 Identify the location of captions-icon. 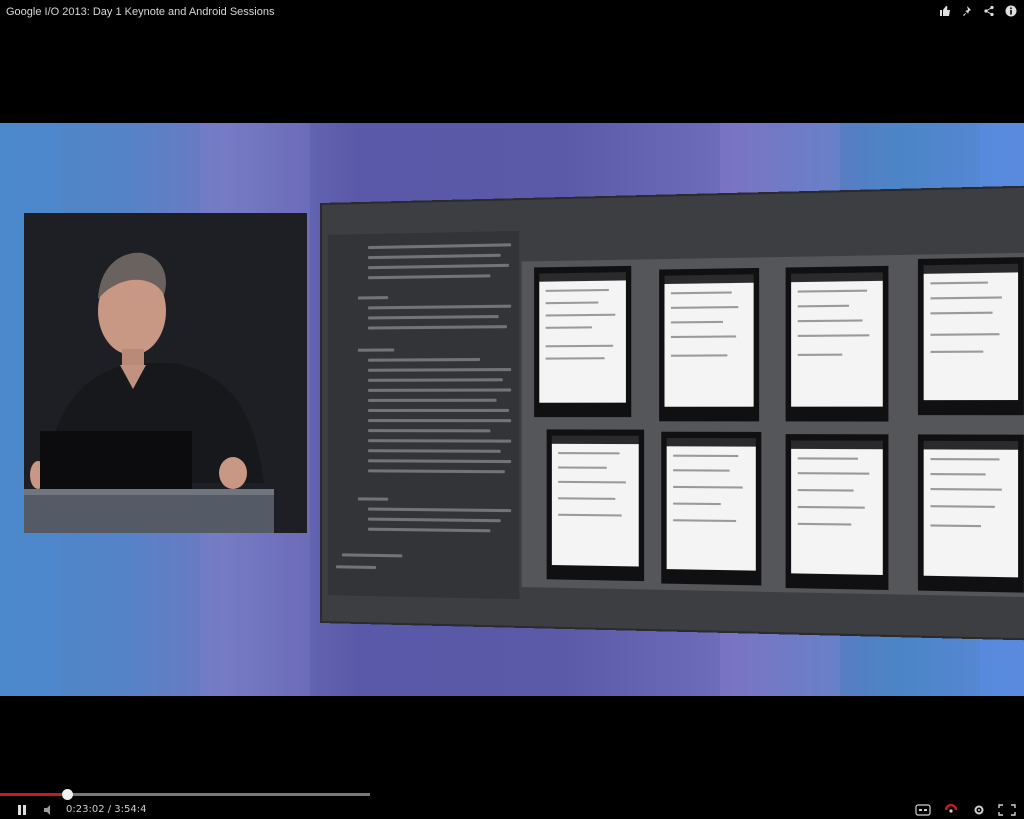
(923, 810).